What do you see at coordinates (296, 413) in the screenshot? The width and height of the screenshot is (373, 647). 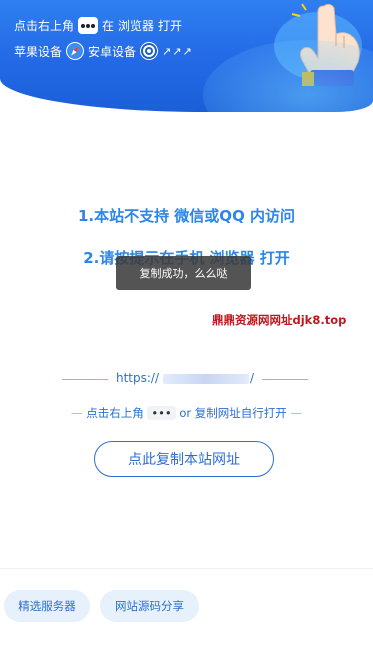 I see `hint-dash-right: —` at bounding box center [296, 413].